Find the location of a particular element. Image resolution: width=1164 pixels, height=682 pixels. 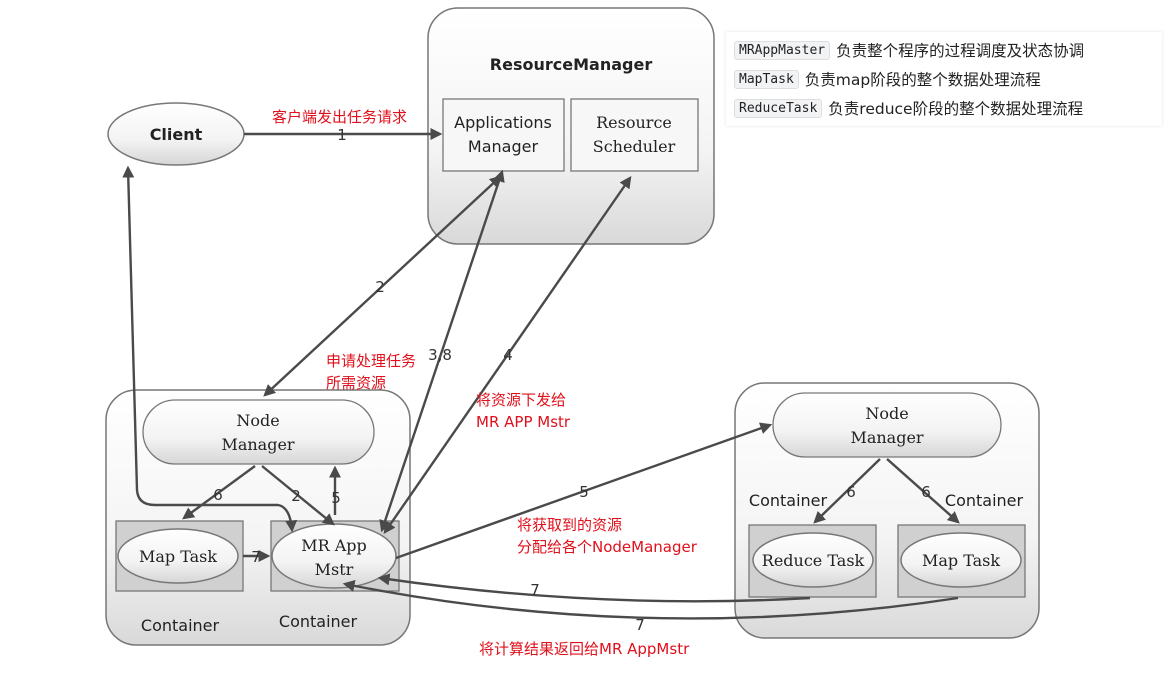

right-node-manager-line1: Node is located at coordinates (886, 413).